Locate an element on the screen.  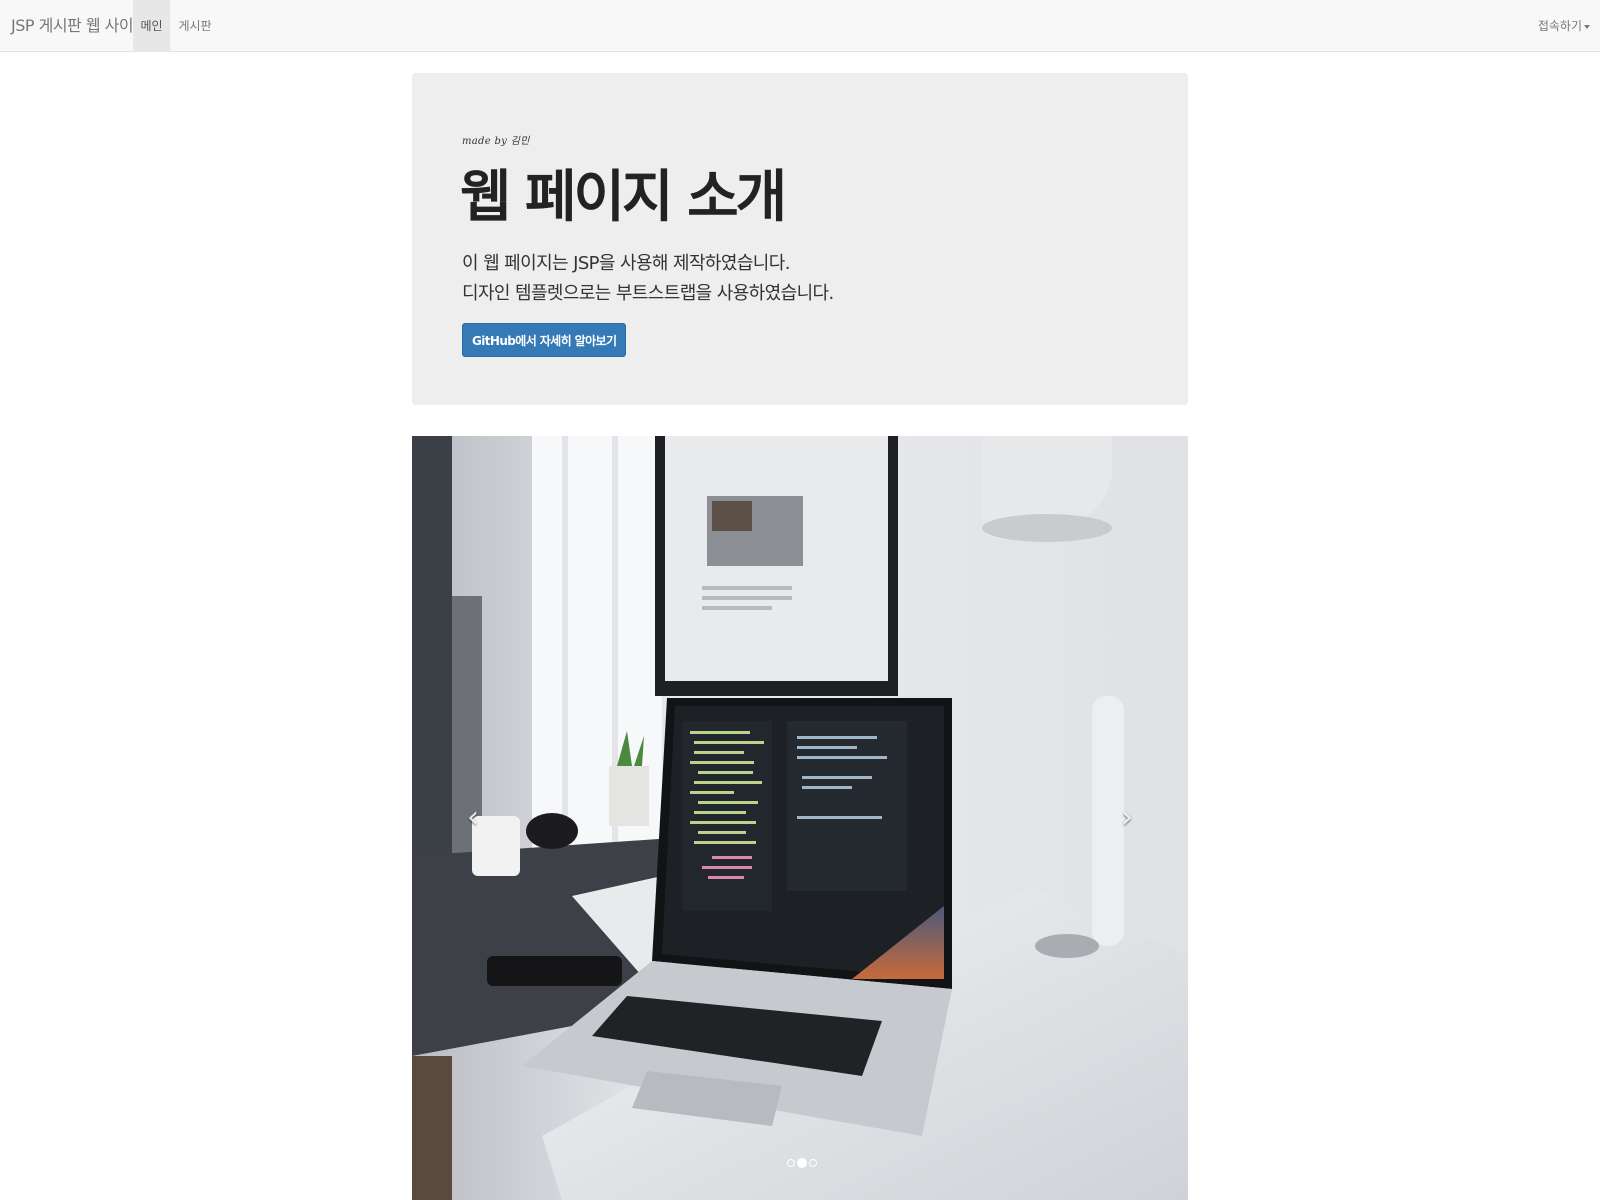
carousel-indicator-active is located at coordinates (802, 1162).